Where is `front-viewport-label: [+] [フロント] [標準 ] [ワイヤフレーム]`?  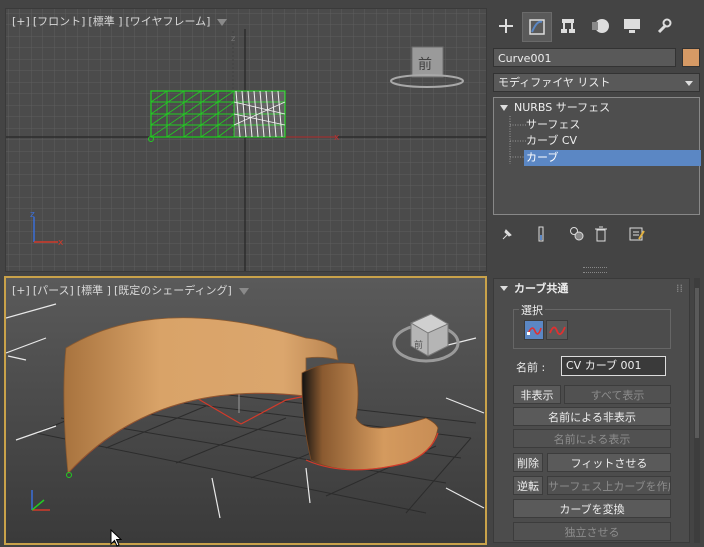 front-viewport-label: [+] [フロント] [標準 ] [ワイヤフレーム] is located at coordinates (121, 21).